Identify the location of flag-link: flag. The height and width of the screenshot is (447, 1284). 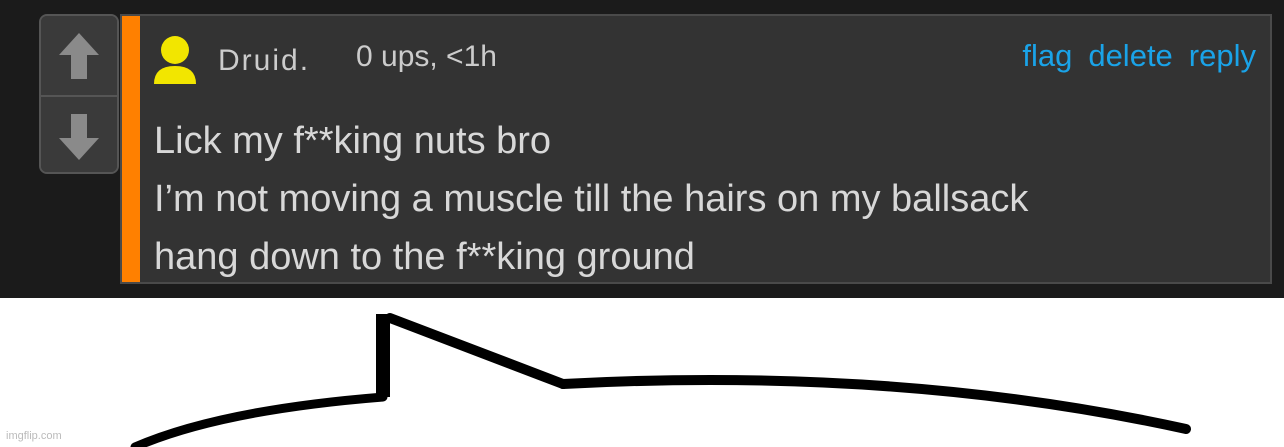
(1047, 56).